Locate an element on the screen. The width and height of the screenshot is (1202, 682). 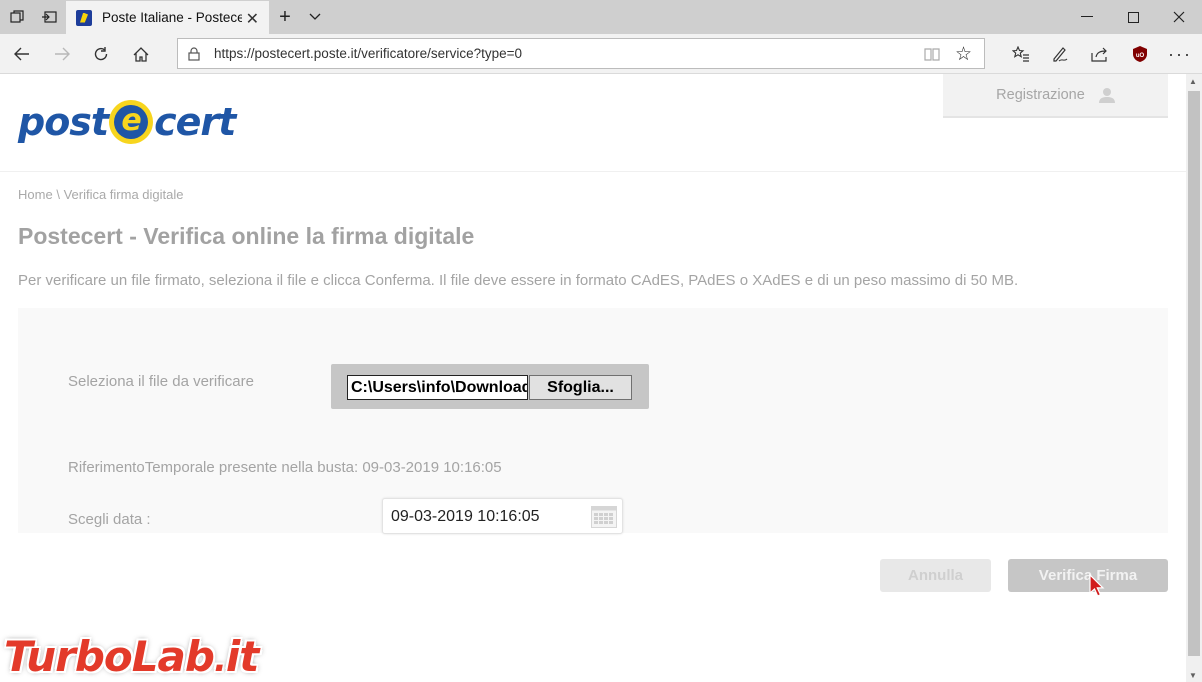
logo-text-post: post is located at coordinates (63, 122).